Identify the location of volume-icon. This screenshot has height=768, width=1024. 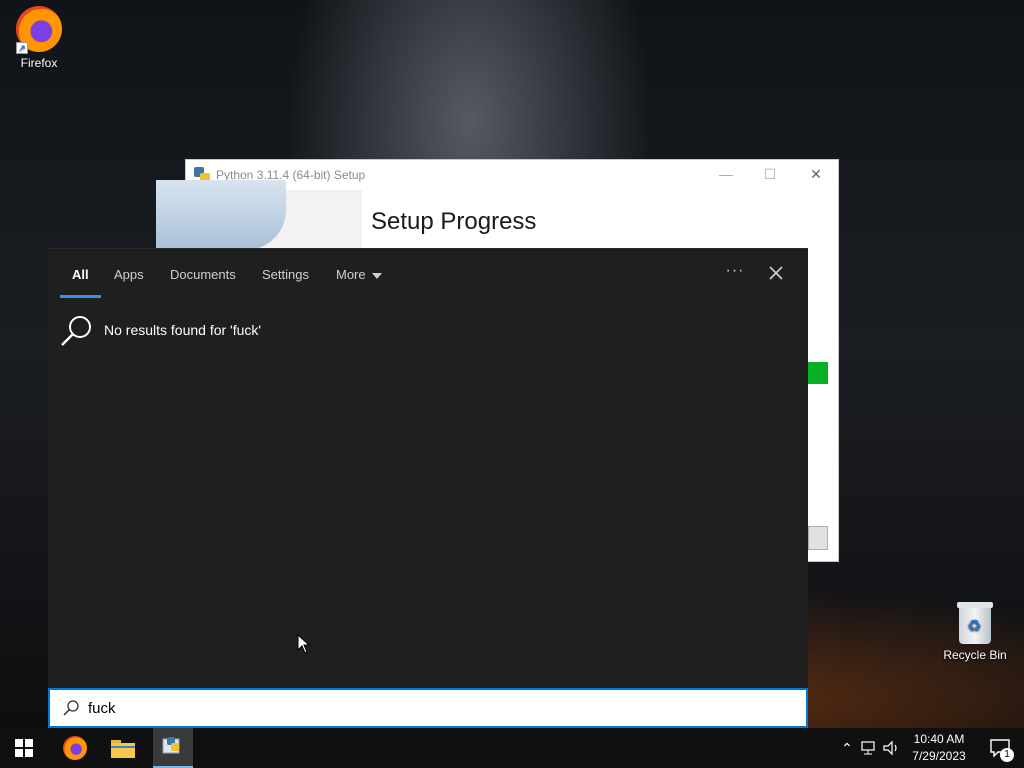
(892, 748).